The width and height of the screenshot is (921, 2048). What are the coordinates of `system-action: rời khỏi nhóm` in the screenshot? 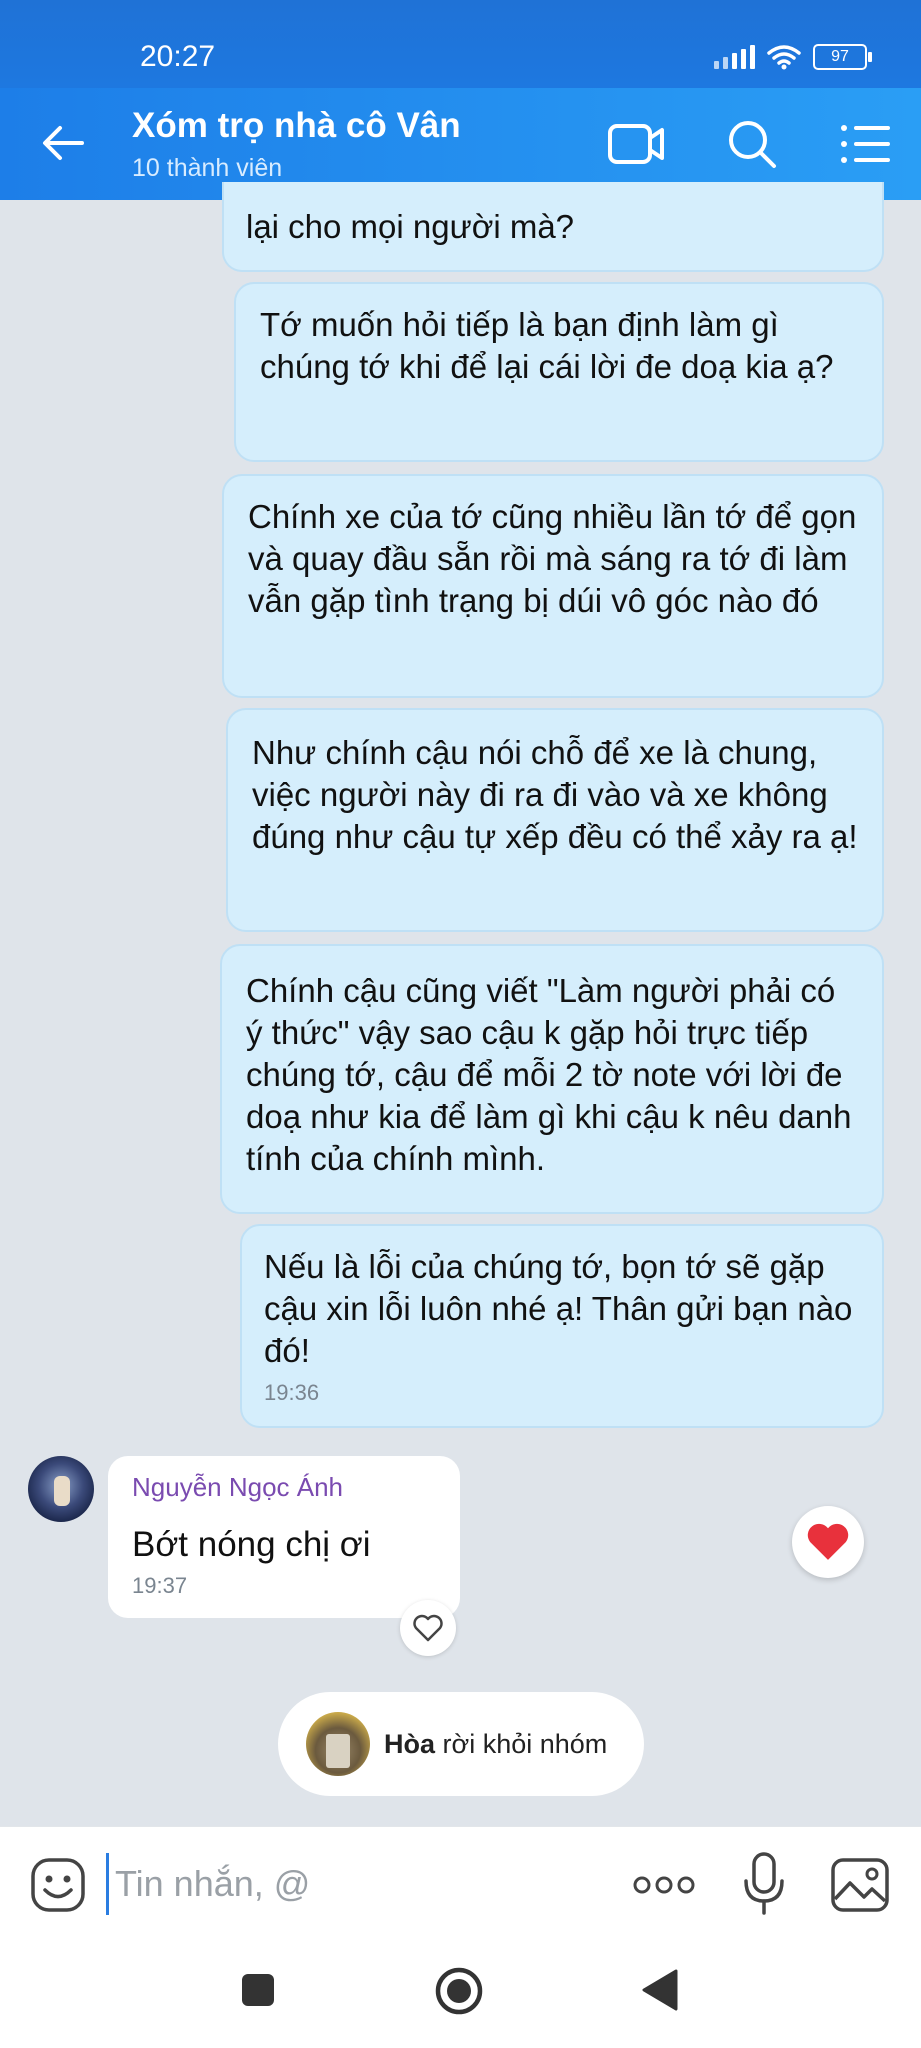 It's located at (525, 1743).